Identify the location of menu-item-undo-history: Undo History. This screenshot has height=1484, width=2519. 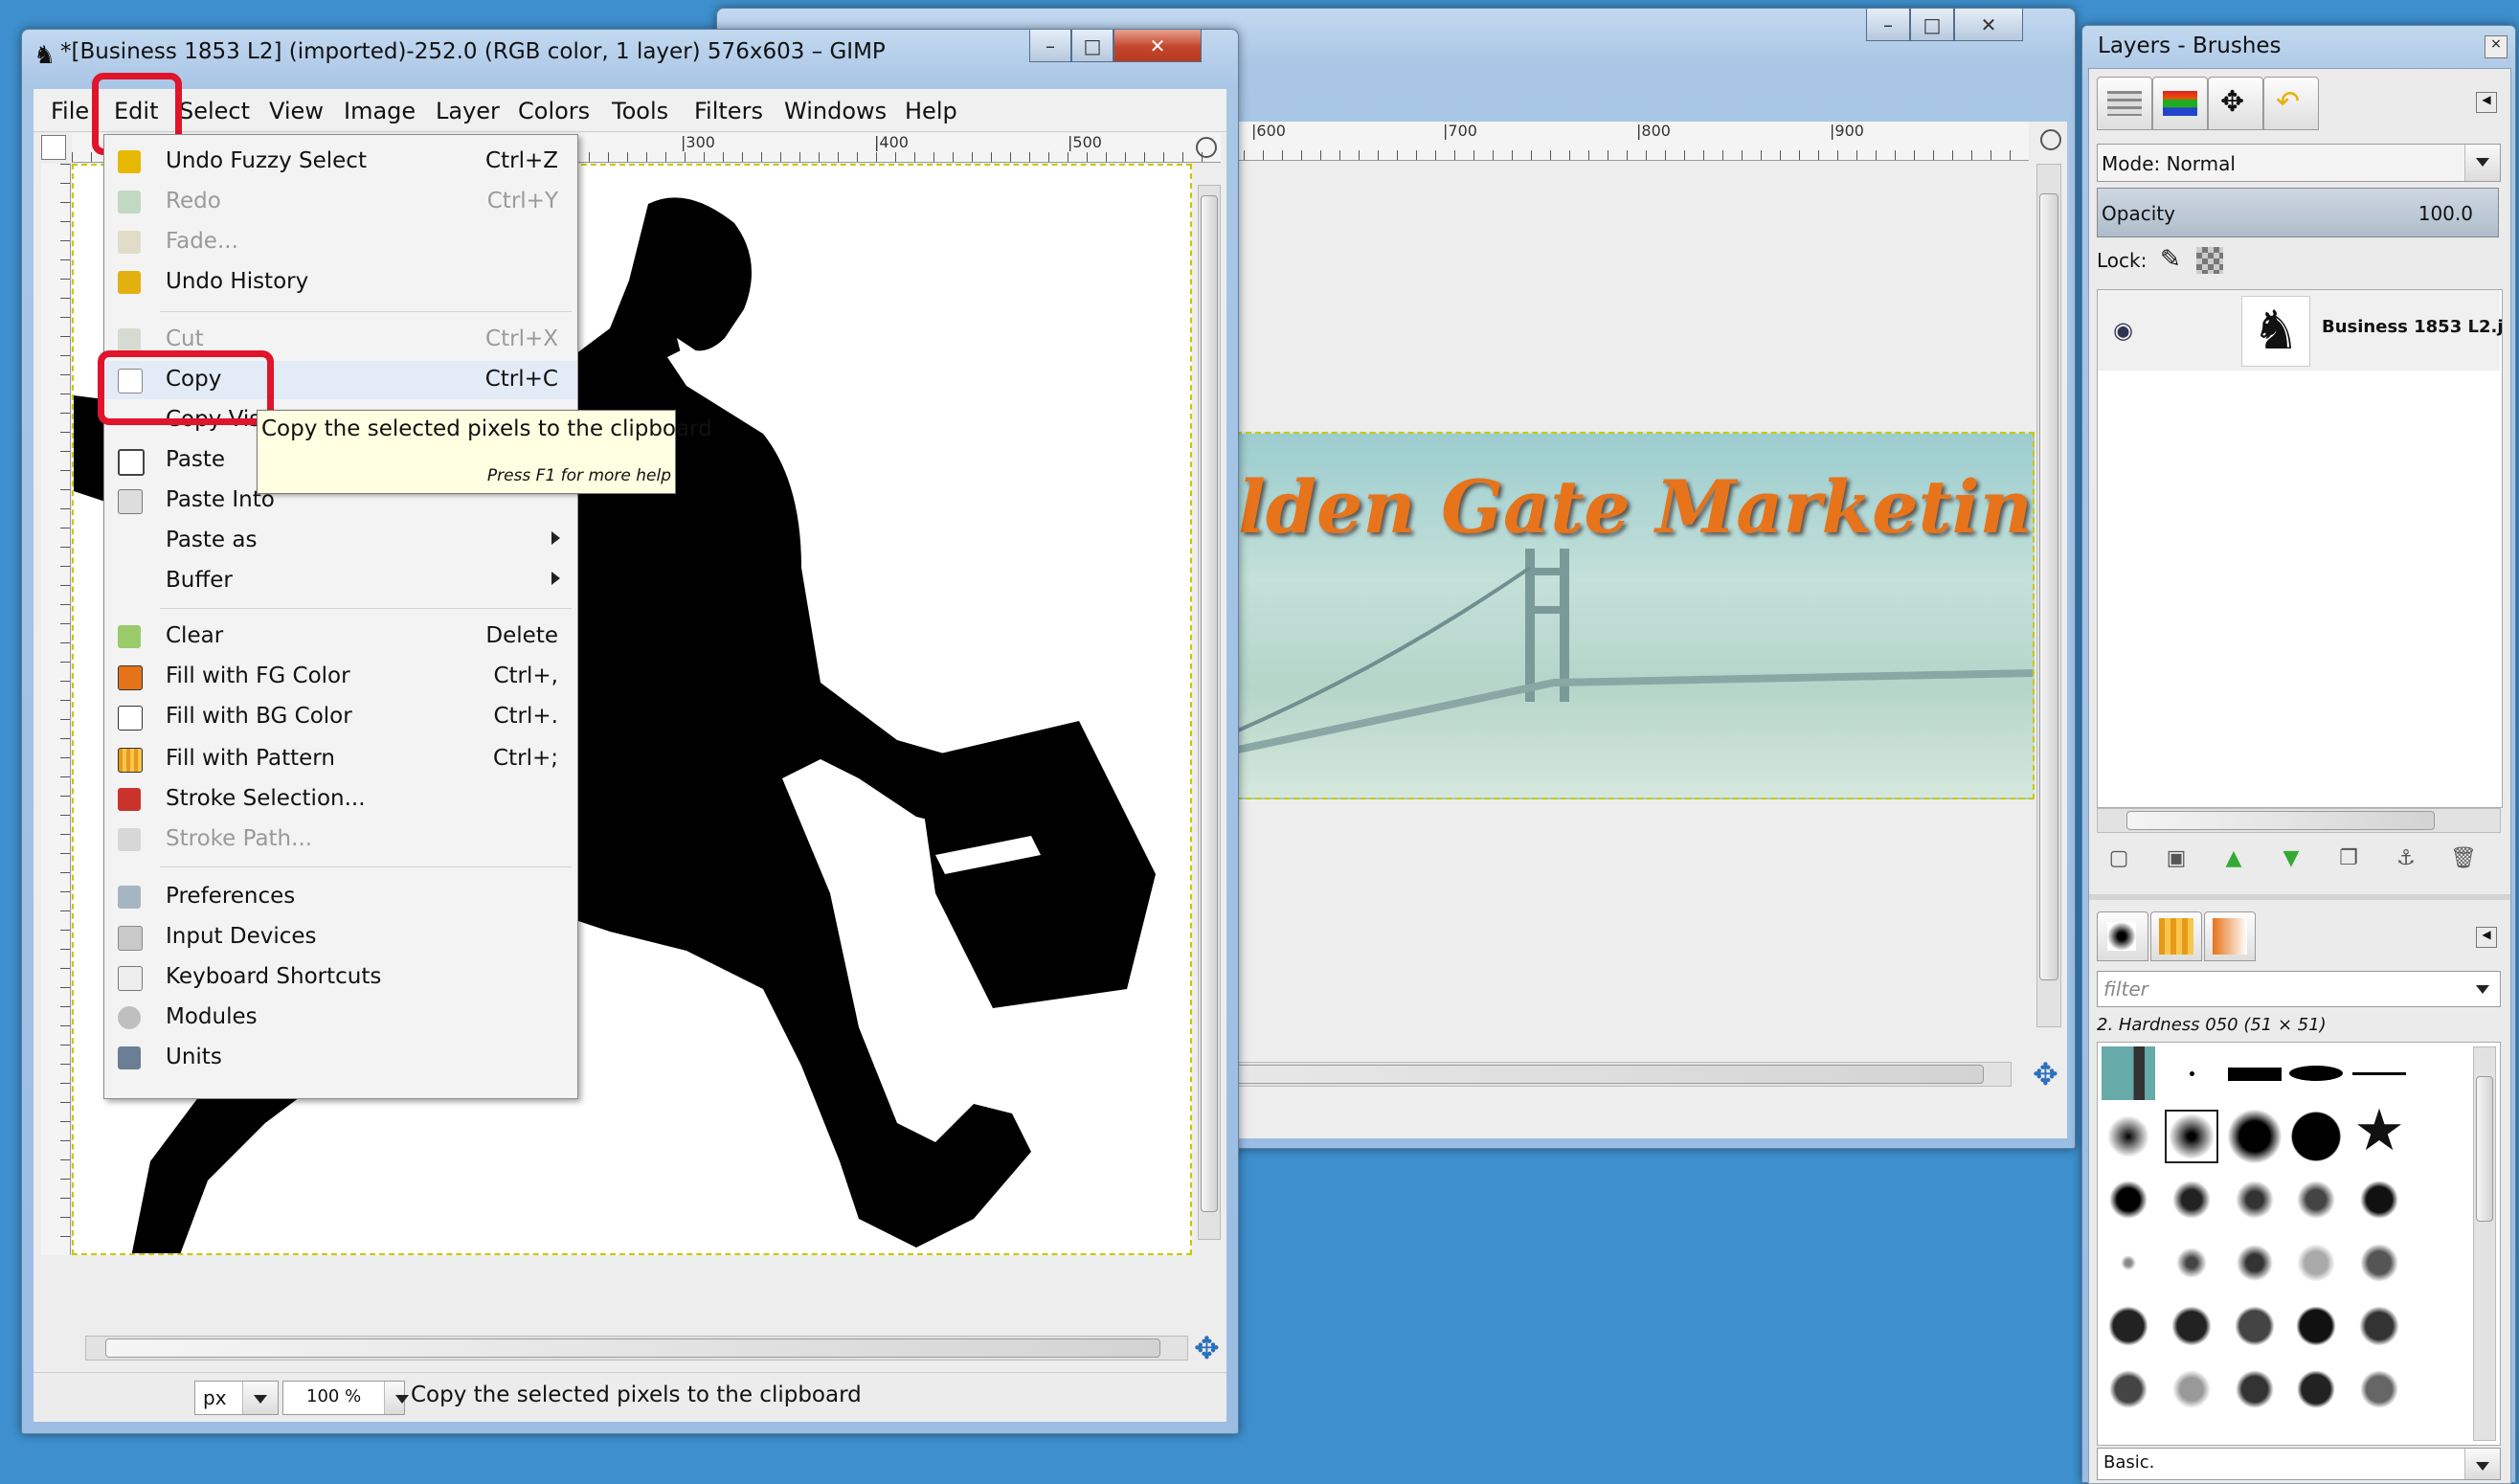
(340, 282).